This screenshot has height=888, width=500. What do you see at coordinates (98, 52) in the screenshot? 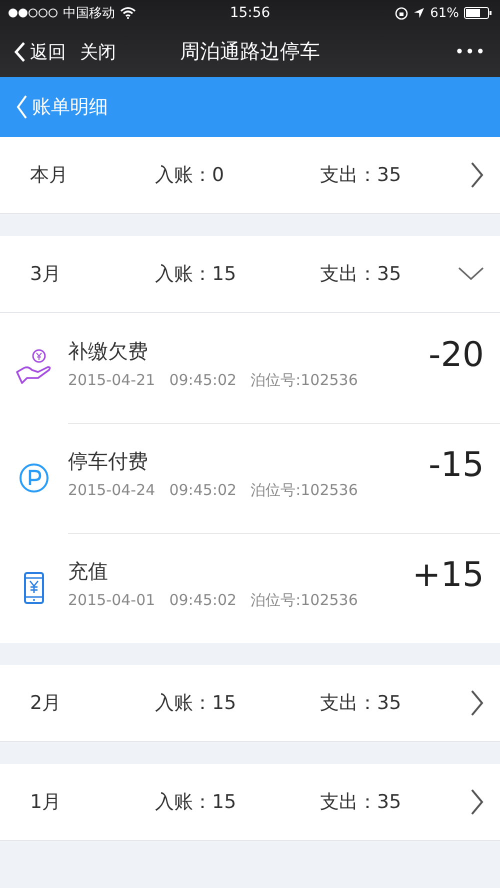
I see `close-button: 关闭` at bounding box center [98, 52].